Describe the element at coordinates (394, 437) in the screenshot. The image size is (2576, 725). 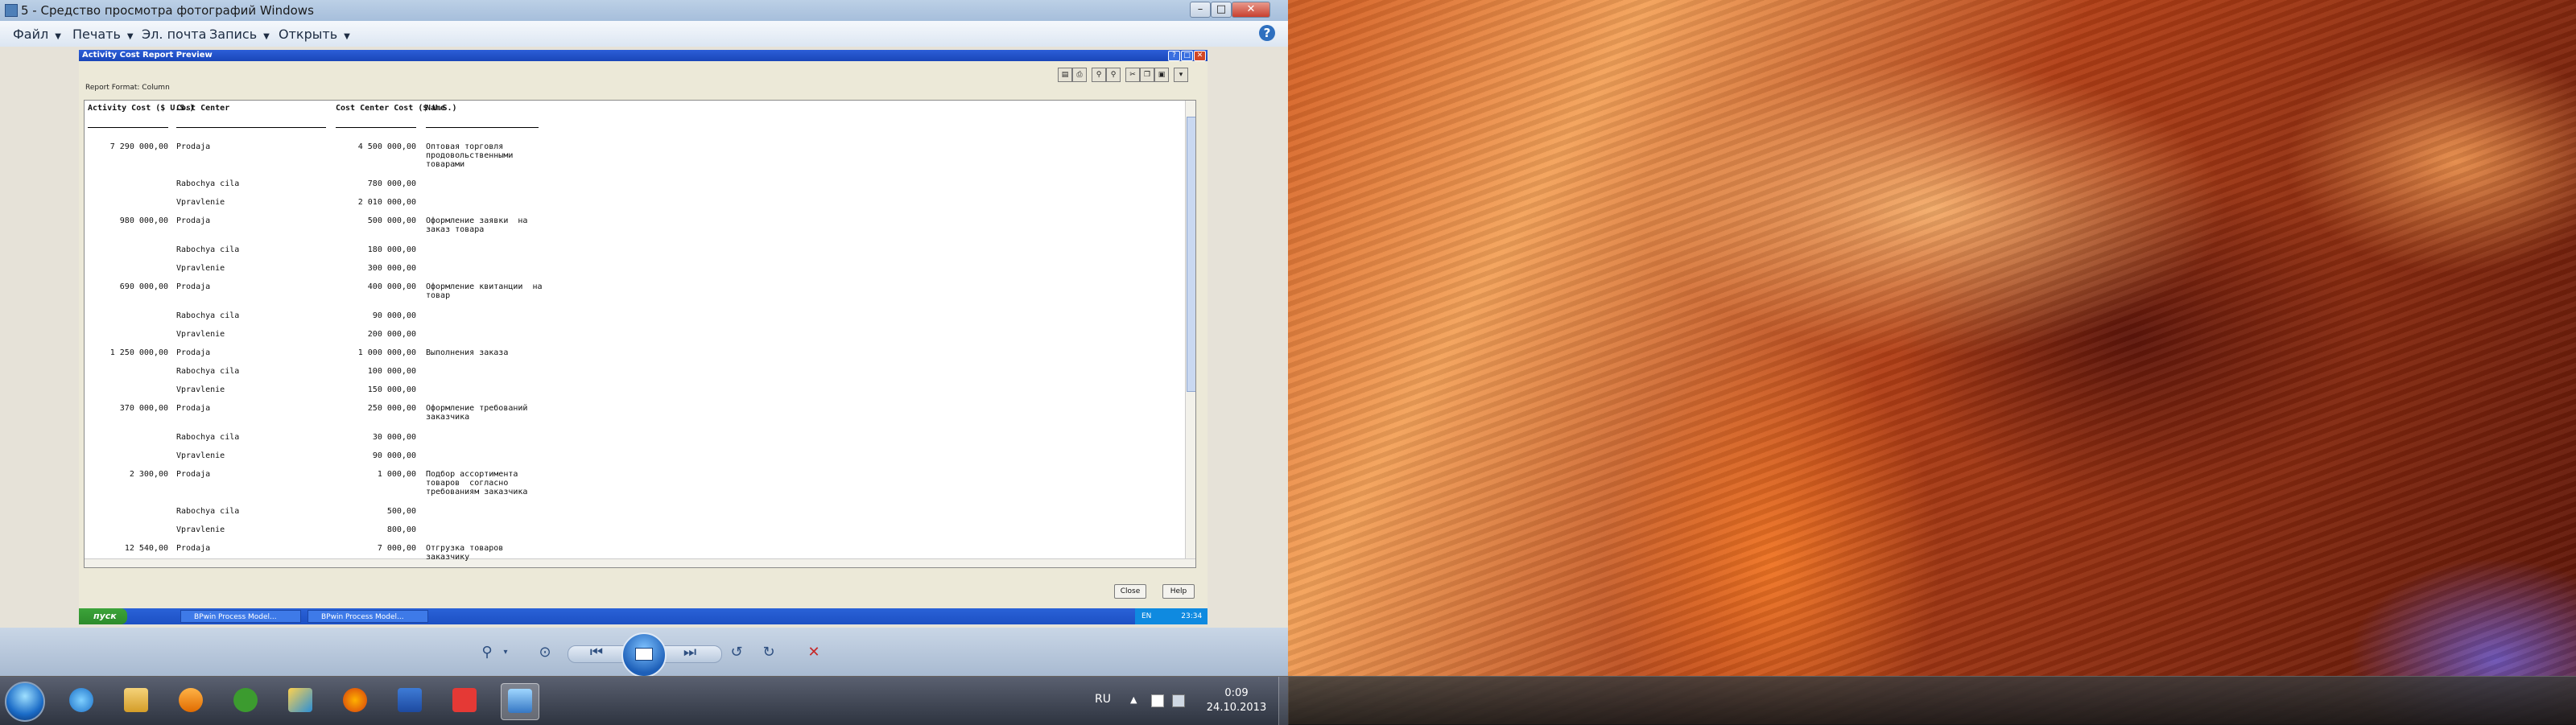
I see `cell-cost-center-cost: 30 000,00` at that location.